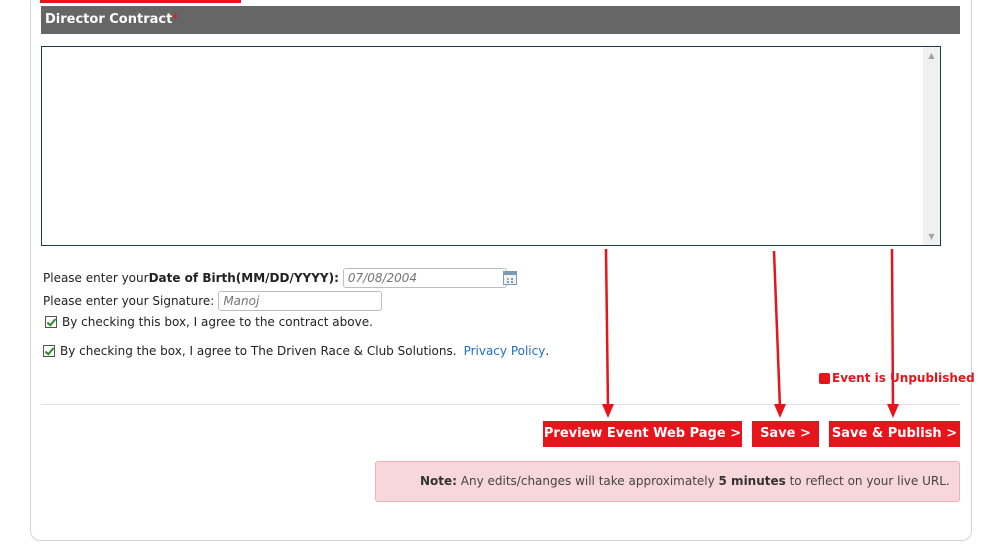 The image size is (1000, 557). Describe the element at coordinates (750, 333) in the screenshot. I see `annotation-arrows` at that location.